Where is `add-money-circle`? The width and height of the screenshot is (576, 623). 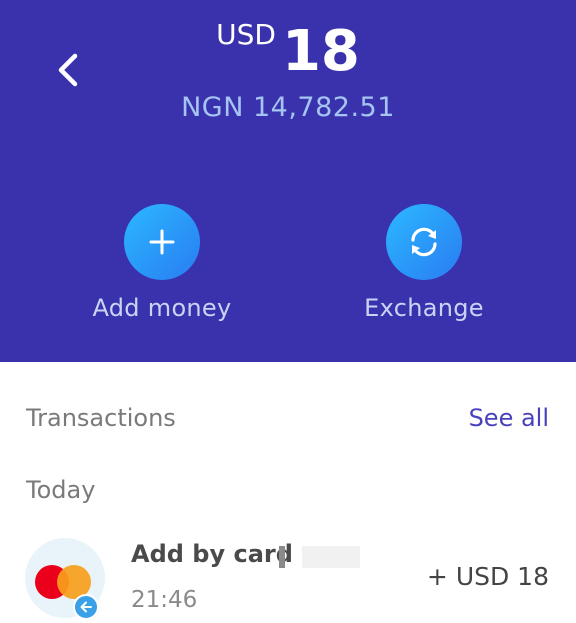
add-money-circle is located at coordinates (162, 242).